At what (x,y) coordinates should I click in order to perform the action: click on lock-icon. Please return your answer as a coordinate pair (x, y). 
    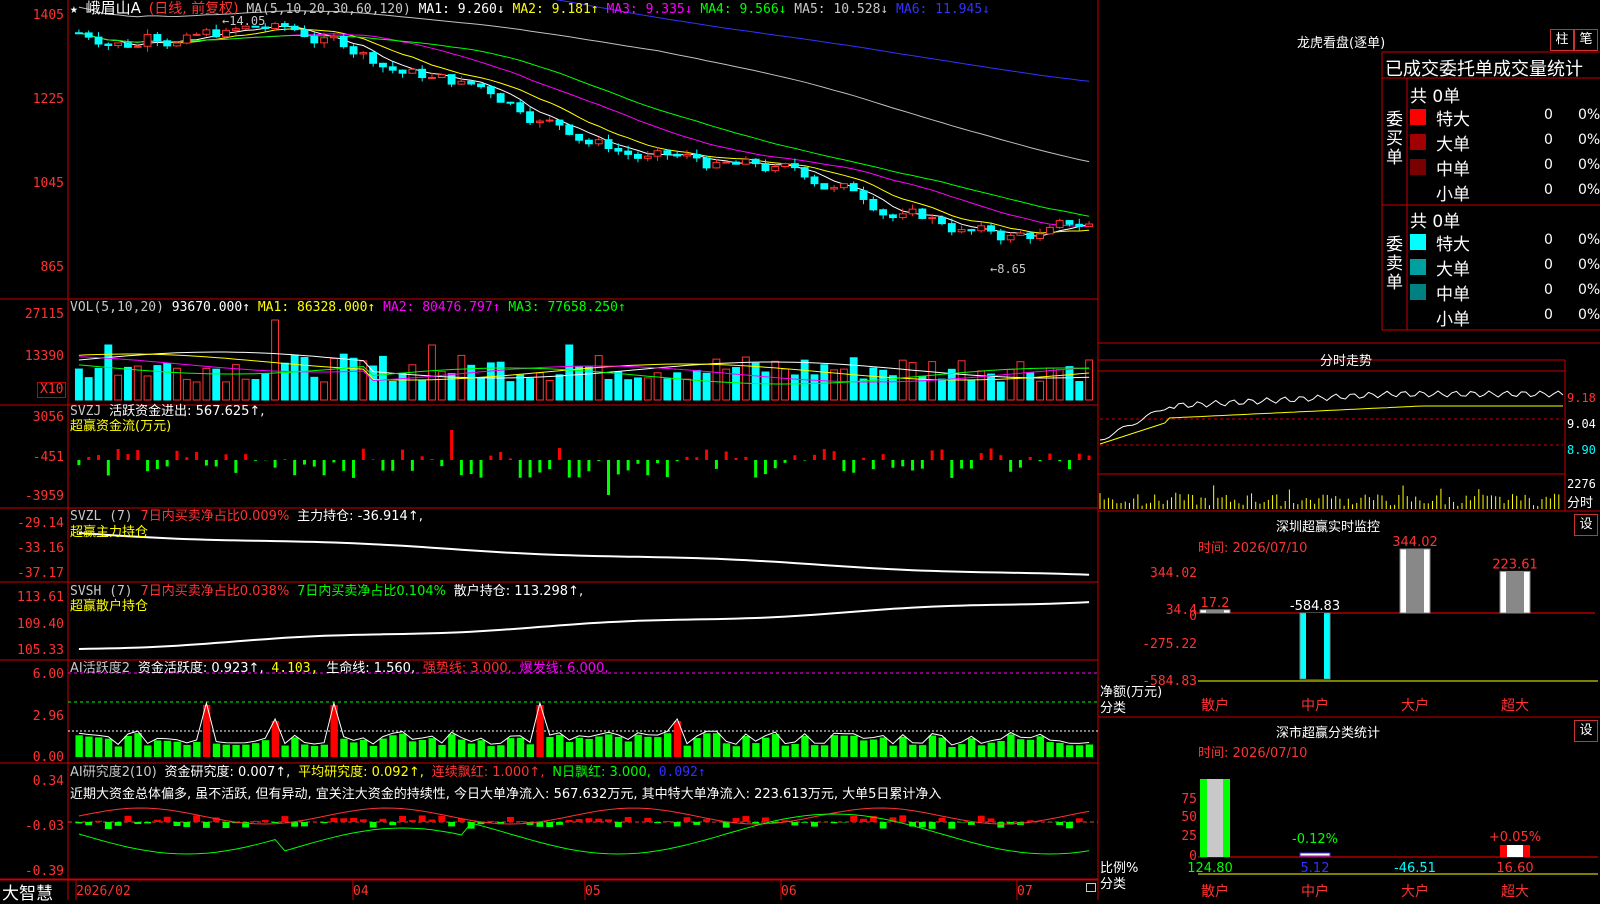
    Looking at the image, I should click on (1091, 887).